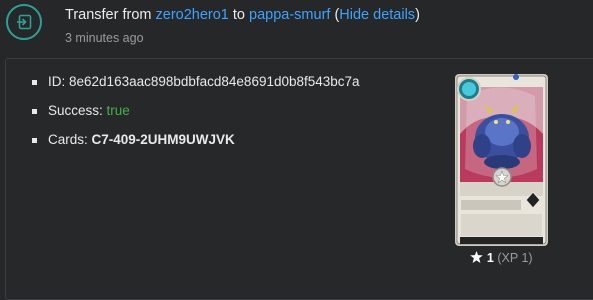  I want to click on card-xp: (XP 1), so click(515, 258).